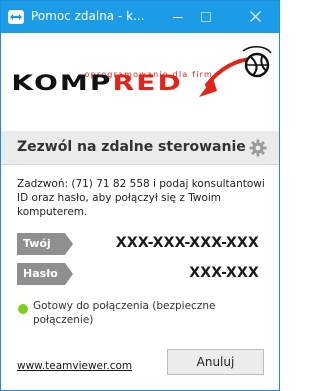 The width and height of the screenshot is (320, 391). Describe the element at coordinates (215, 362) in the screenshot. I see `cancel-button: Anuluj` at that location.